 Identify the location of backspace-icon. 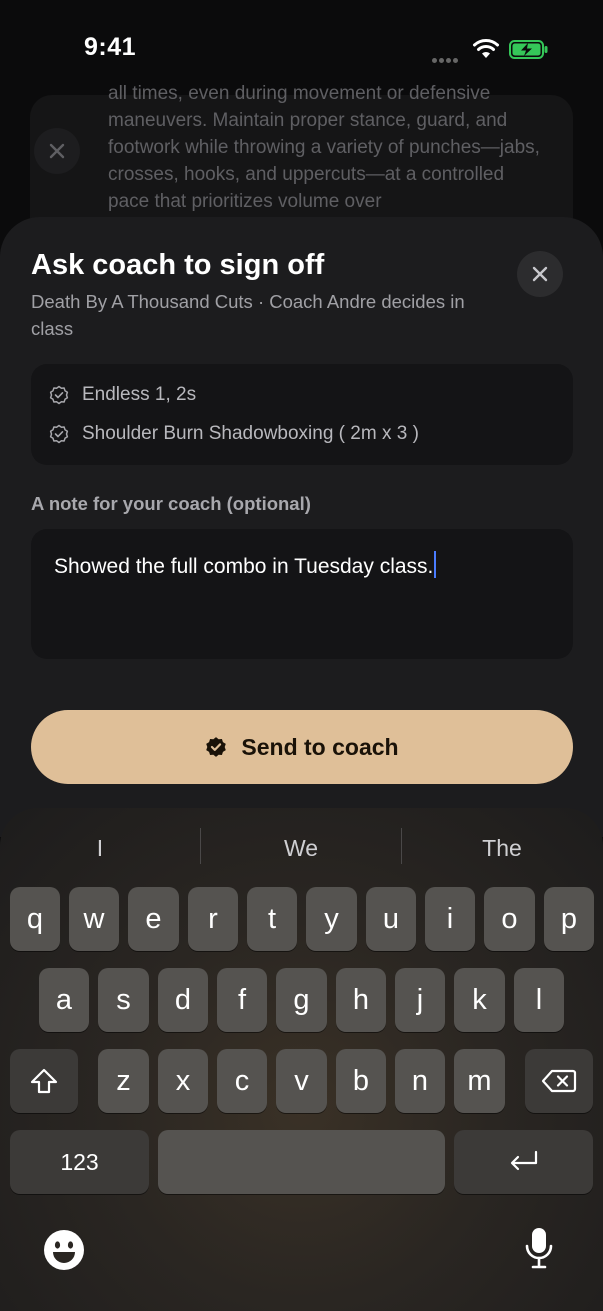
(559, 1081).